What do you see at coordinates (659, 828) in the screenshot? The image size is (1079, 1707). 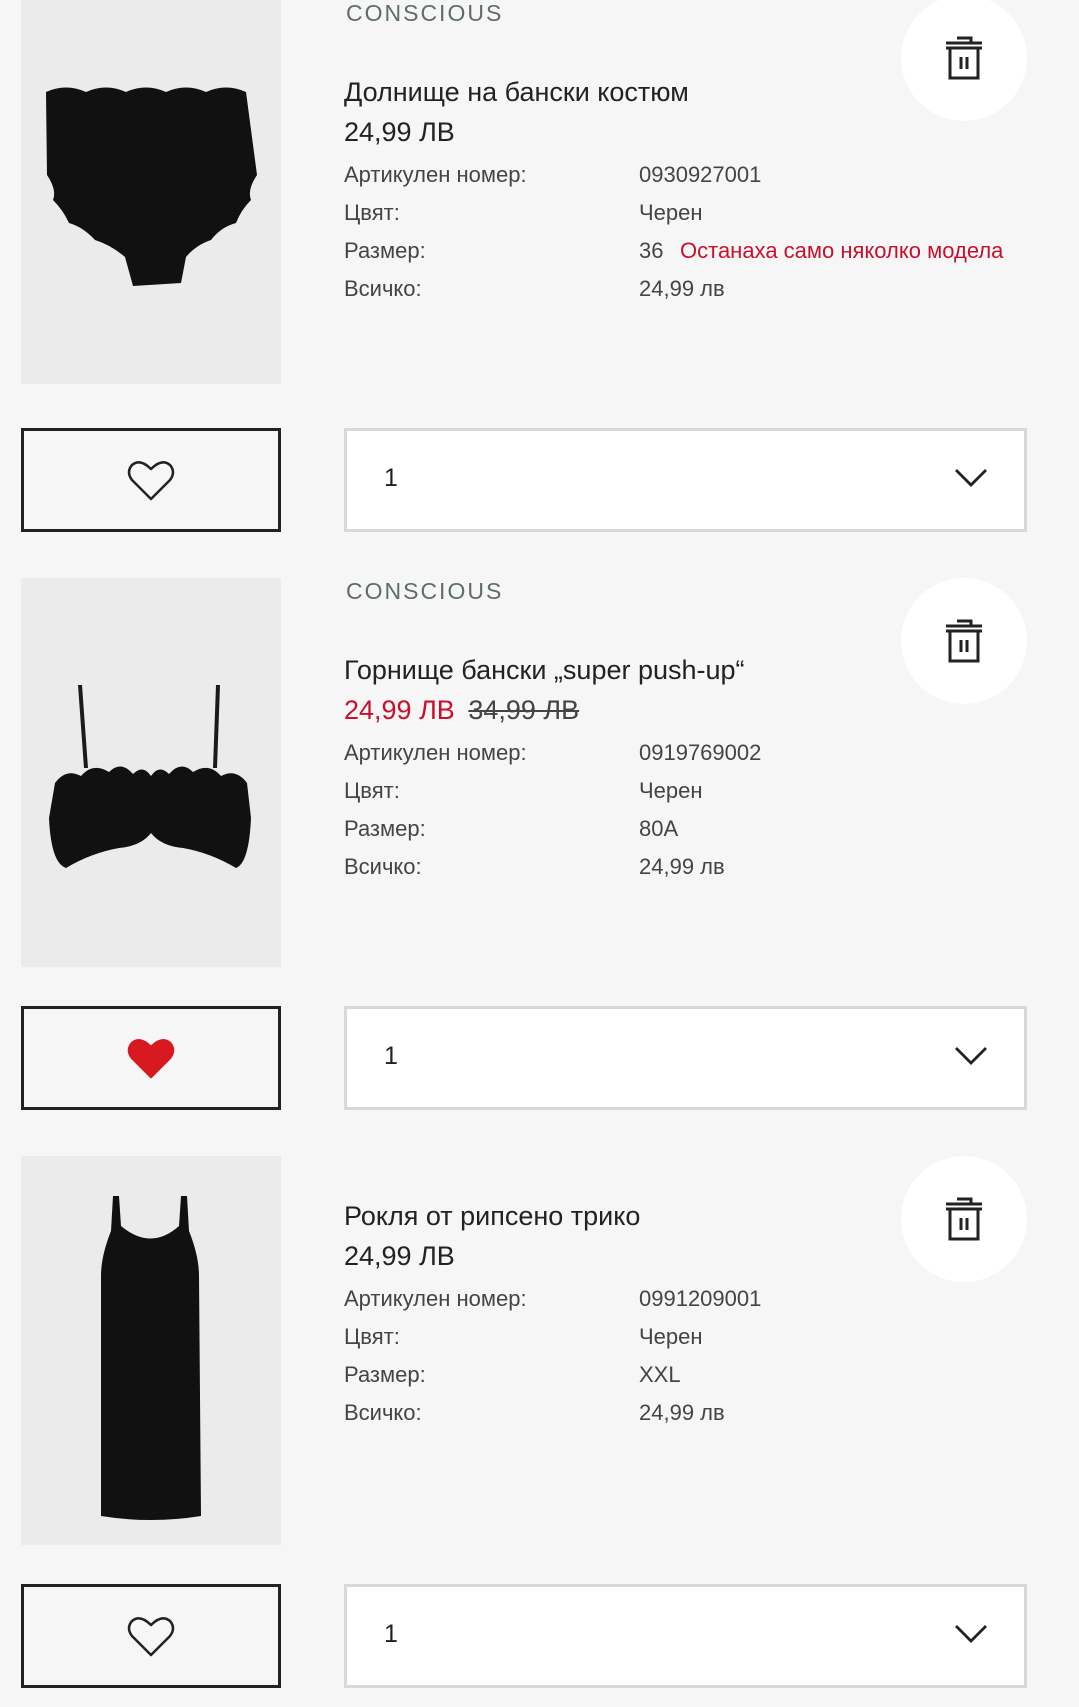 I see `spec-value: 80A` at bounding box center [659, 828].